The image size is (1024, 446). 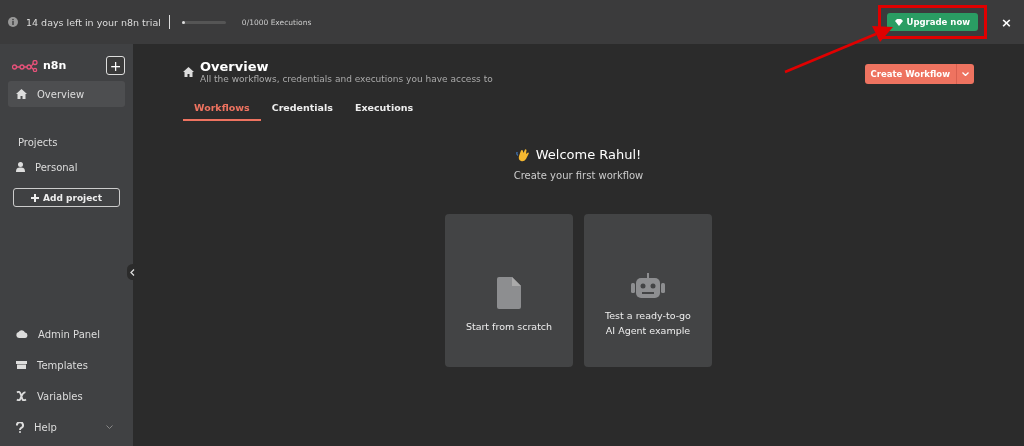 What do you see at coordinates (25, 65) in the screenshot?
I see `logo-icon` at bounding box center [25, 65].